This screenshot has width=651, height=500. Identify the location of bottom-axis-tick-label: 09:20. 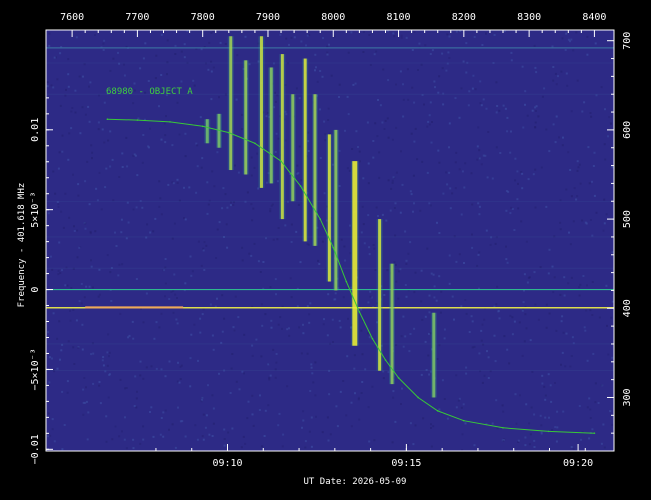
(578, 463).